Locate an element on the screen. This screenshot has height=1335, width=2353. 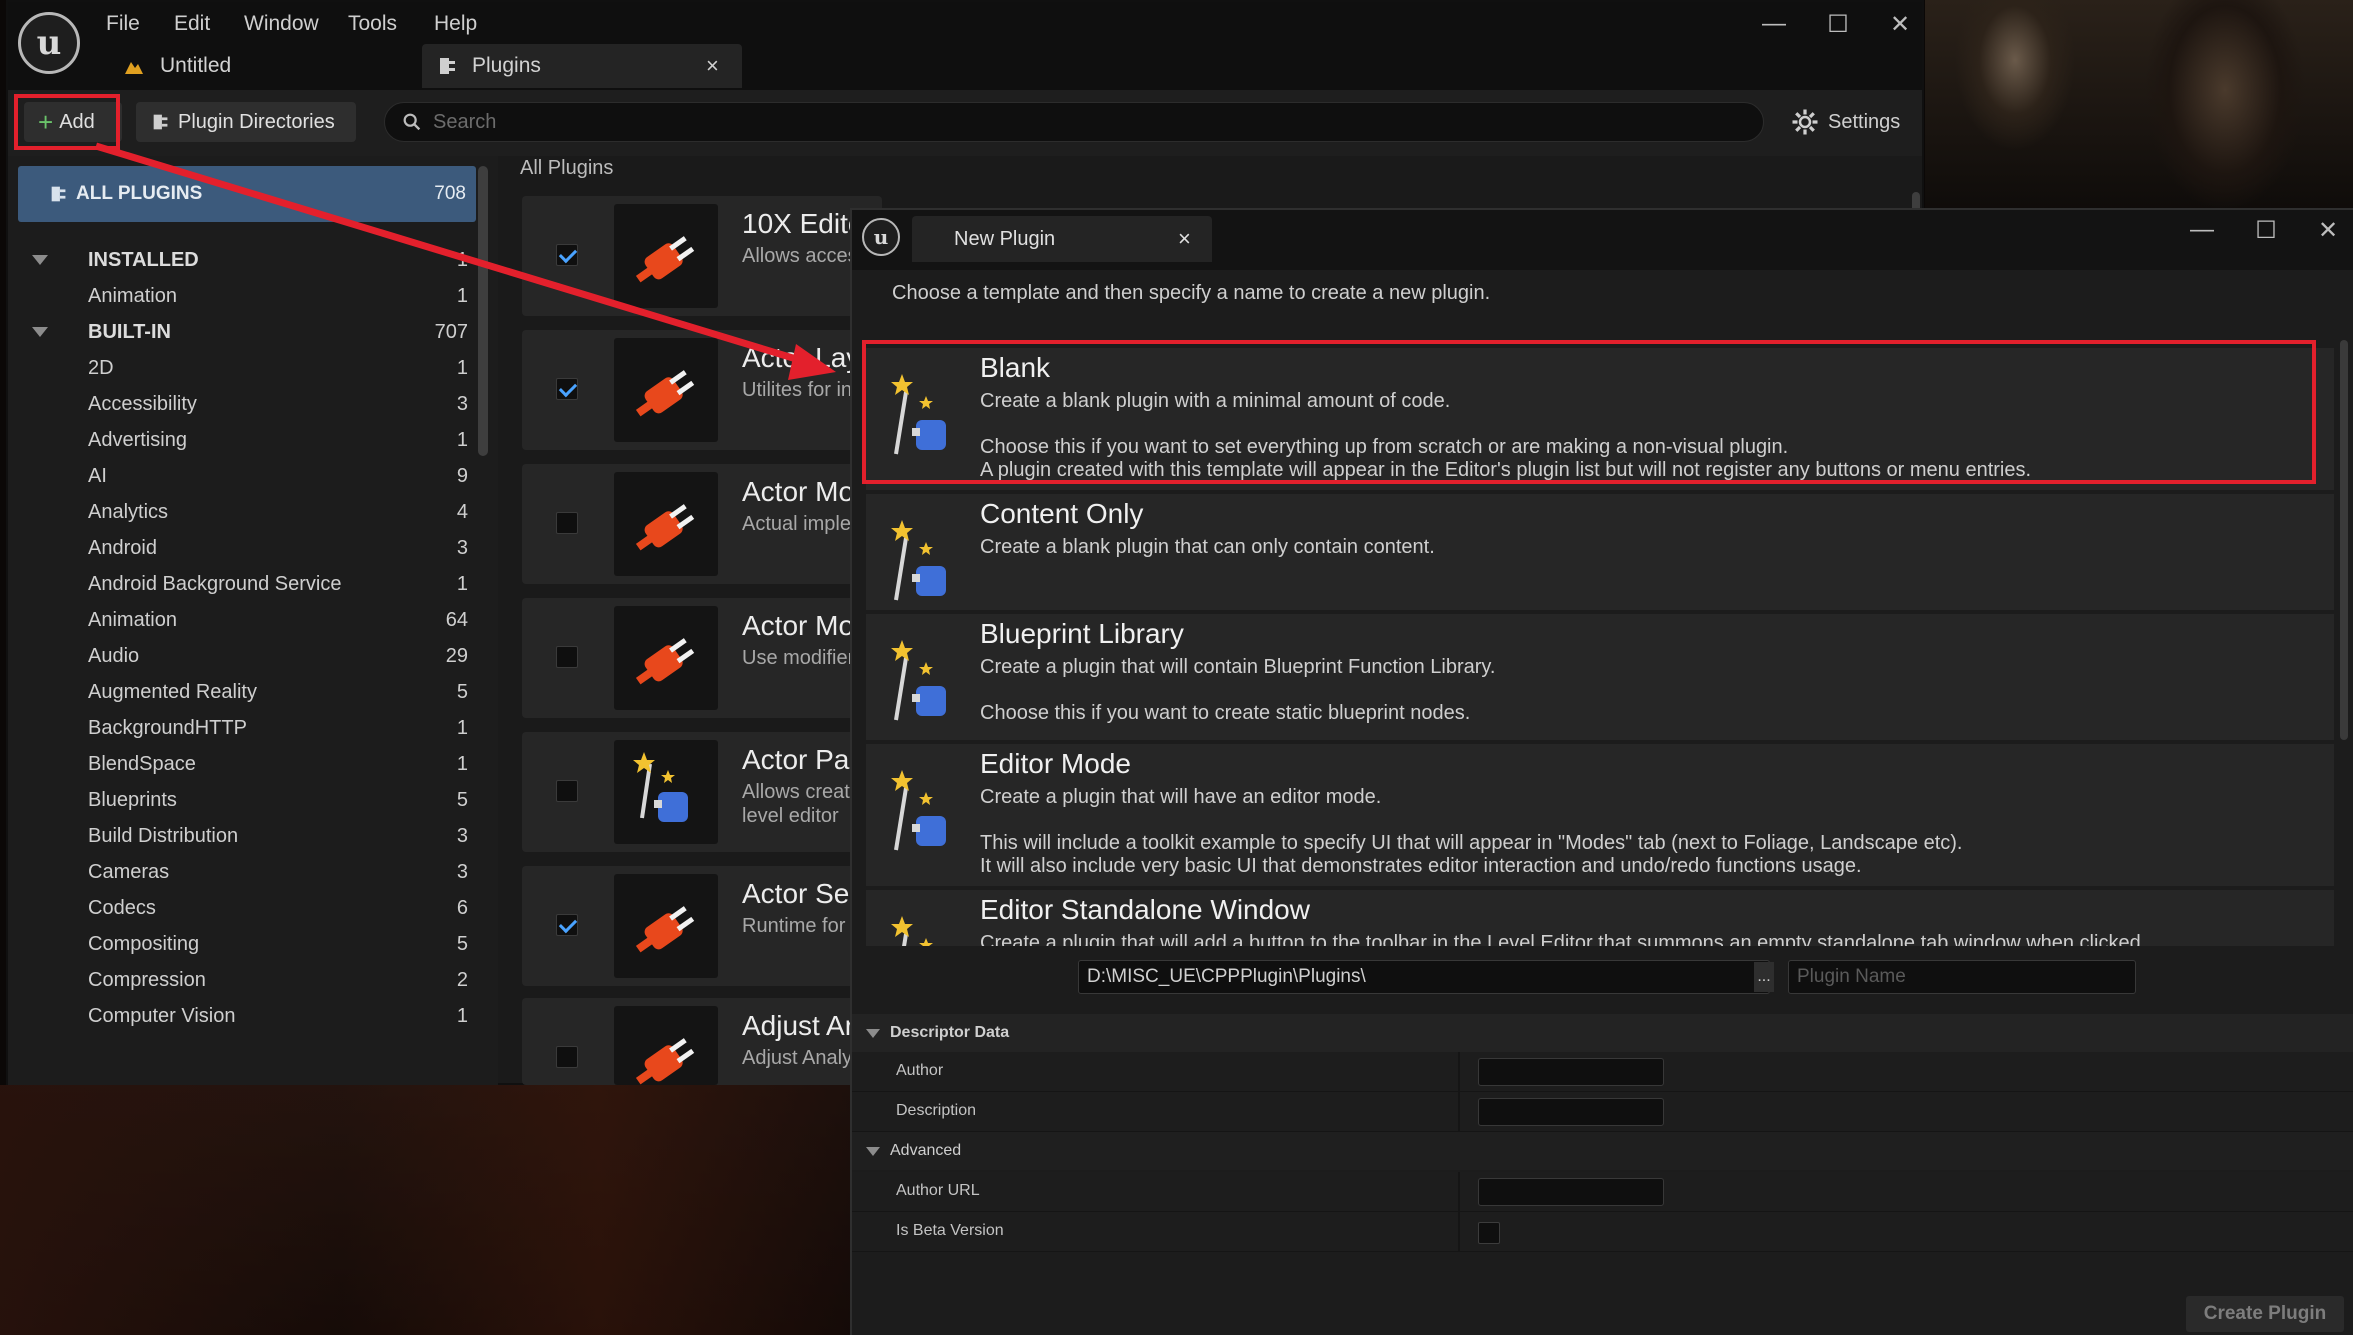
annotation-arrow-line is located at coordinates (451, 254).